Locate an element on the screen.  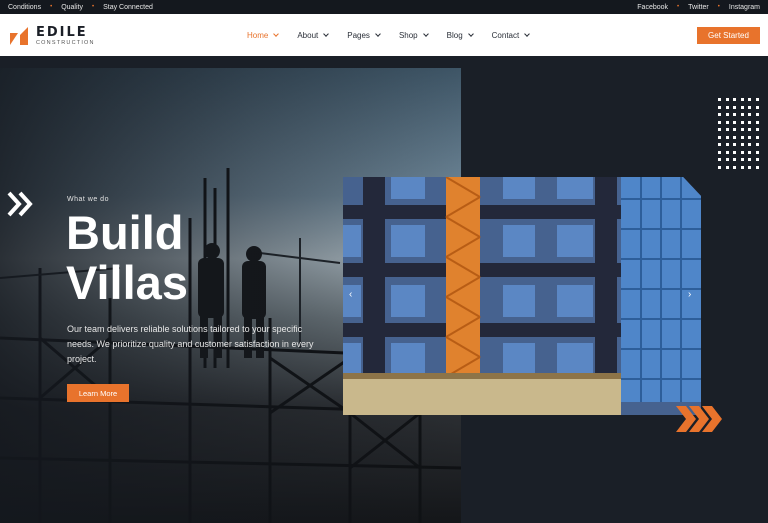
hero-kicker: What we do is located at coordinates (88, 199).